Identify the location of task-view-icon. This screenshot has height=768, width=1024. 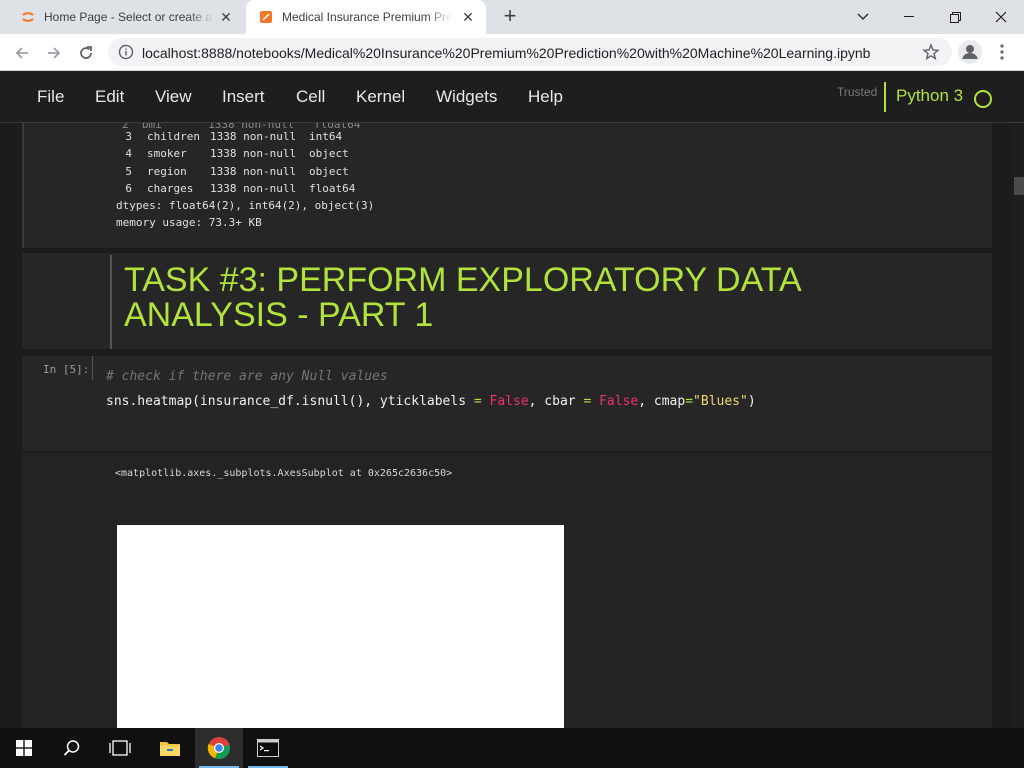
(120, 748).